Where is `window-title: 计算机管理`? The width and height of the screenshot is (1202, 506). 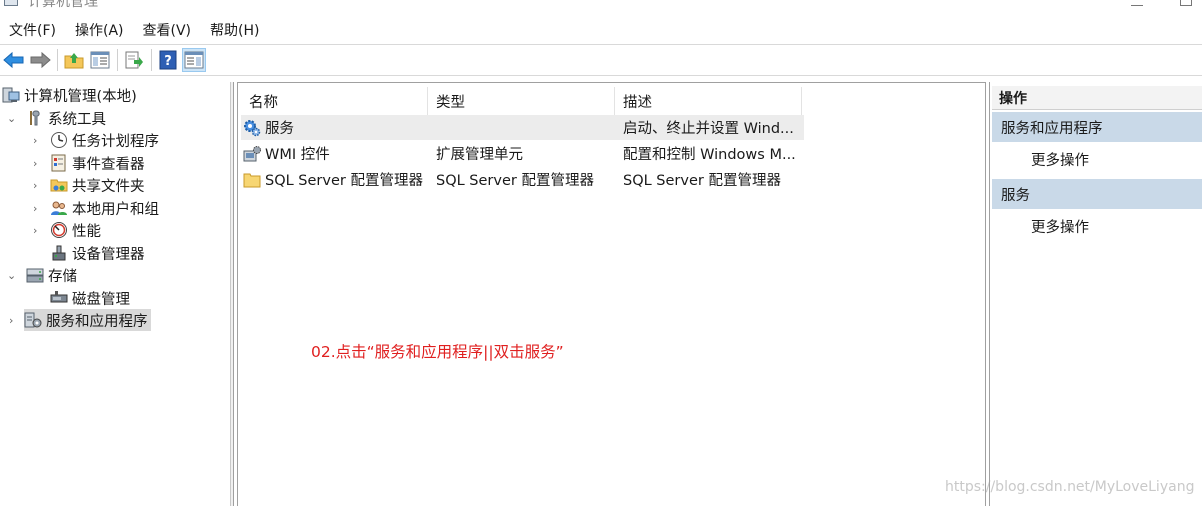 window-title: 计算机管理 is located at coordinates (63, 5).